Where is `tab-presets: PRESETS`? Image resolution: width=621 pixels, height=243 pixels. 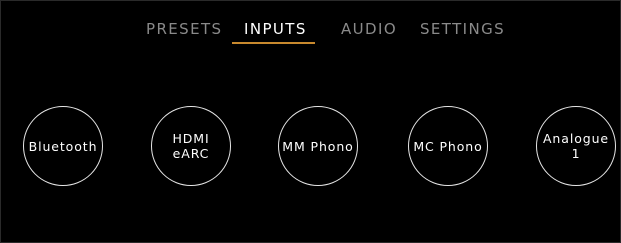
tab-presets: PRESETS is located at coordinates (184, 29).